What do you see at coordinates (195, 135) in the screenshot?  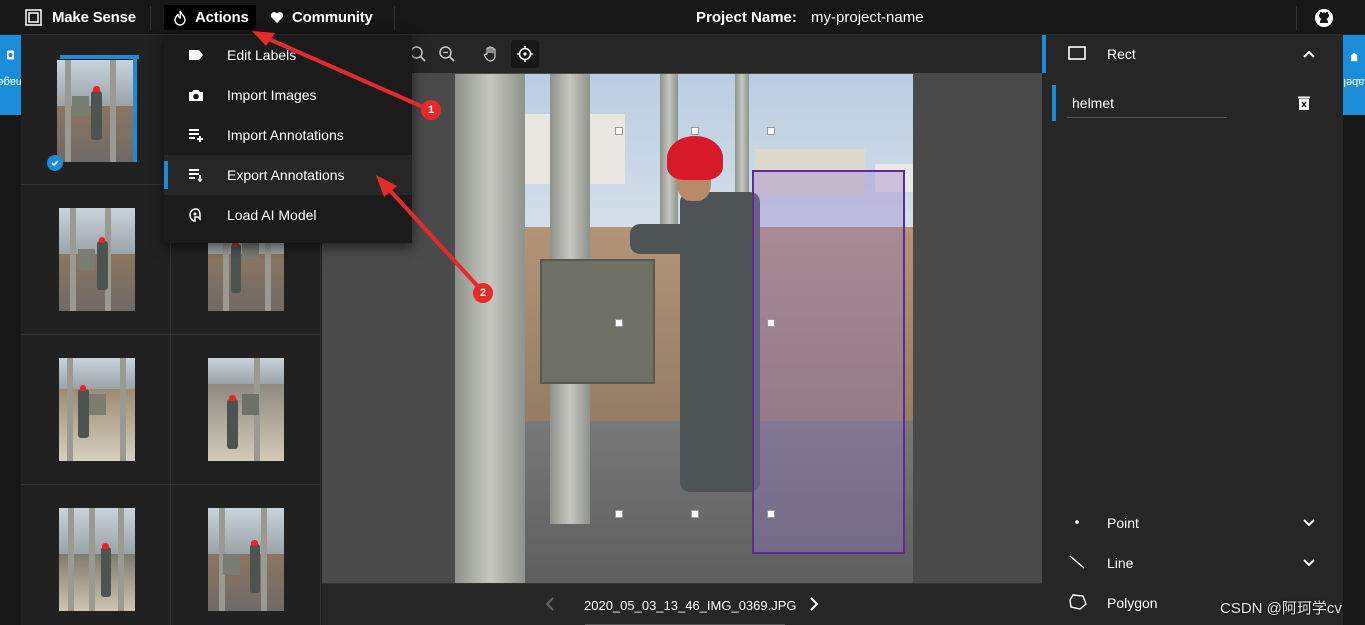 I see `import-annotations-icon` at bounding box center [195, 135].